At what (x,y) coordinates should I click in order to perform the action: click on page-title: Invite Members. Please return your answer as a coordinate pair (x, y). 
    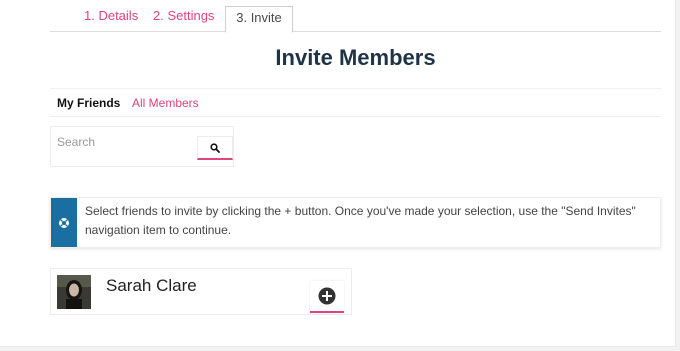
    Looking at the image, I should click on (355, 57).